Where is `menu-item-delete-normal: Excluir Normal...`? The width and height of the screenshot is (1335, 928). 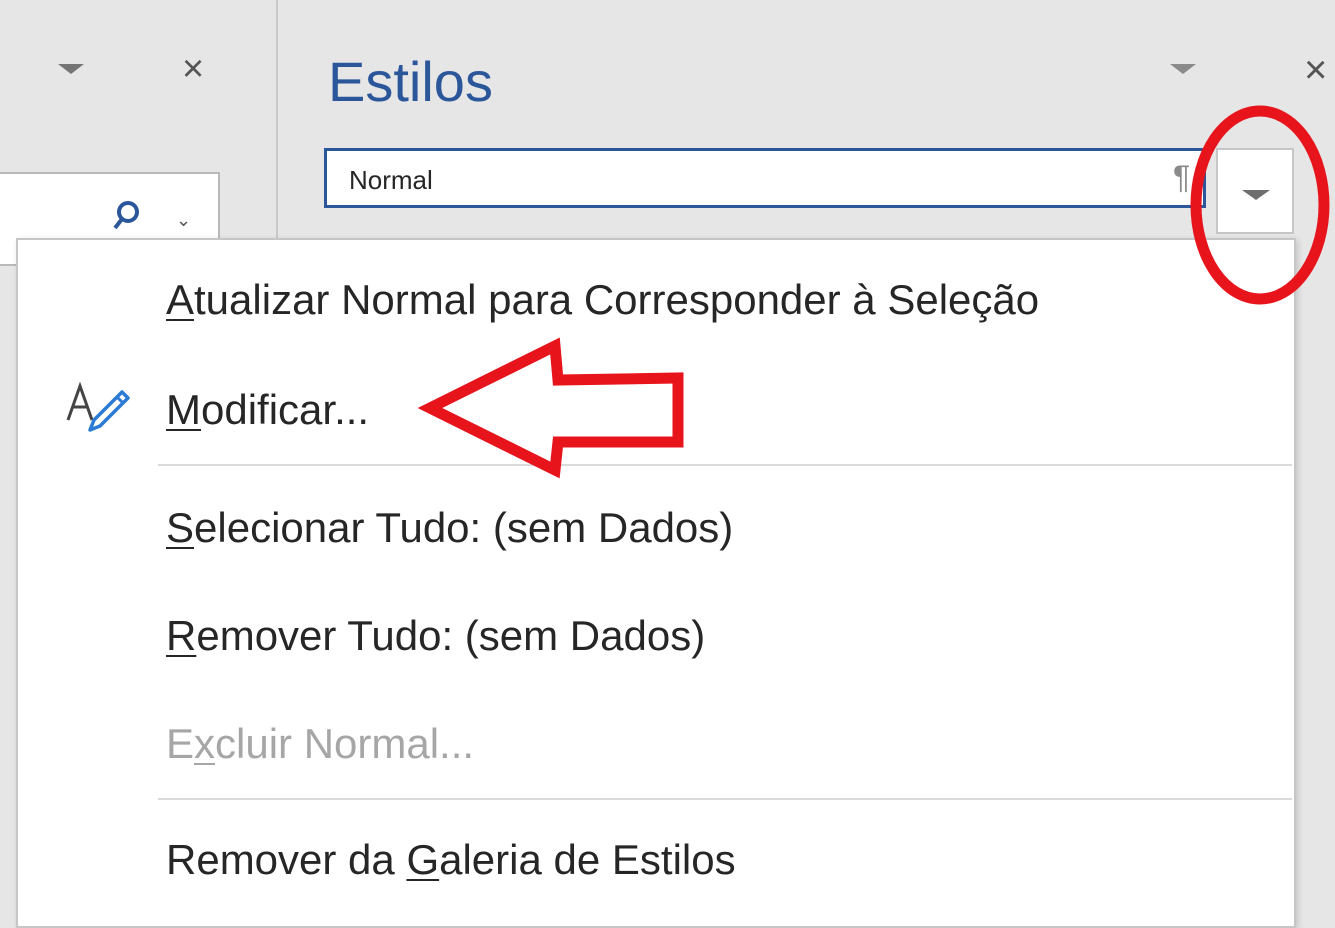
menu-item-delete-normal: Excluir Normal... is located at coordinates (320, 744).